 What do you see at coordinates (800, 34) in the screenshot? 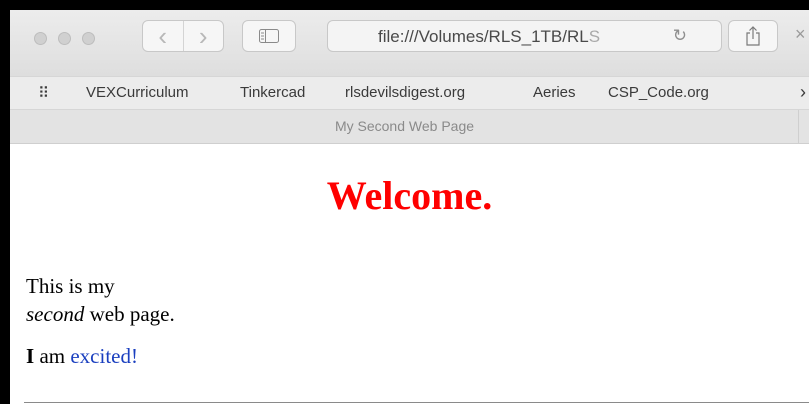
I see `close-icon: ×` at bounding box center [800, 34].